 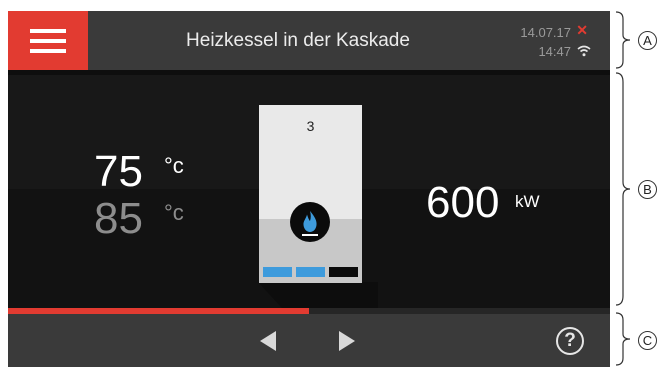 I want to click on help-button: ?, so click(x=570, y=341).